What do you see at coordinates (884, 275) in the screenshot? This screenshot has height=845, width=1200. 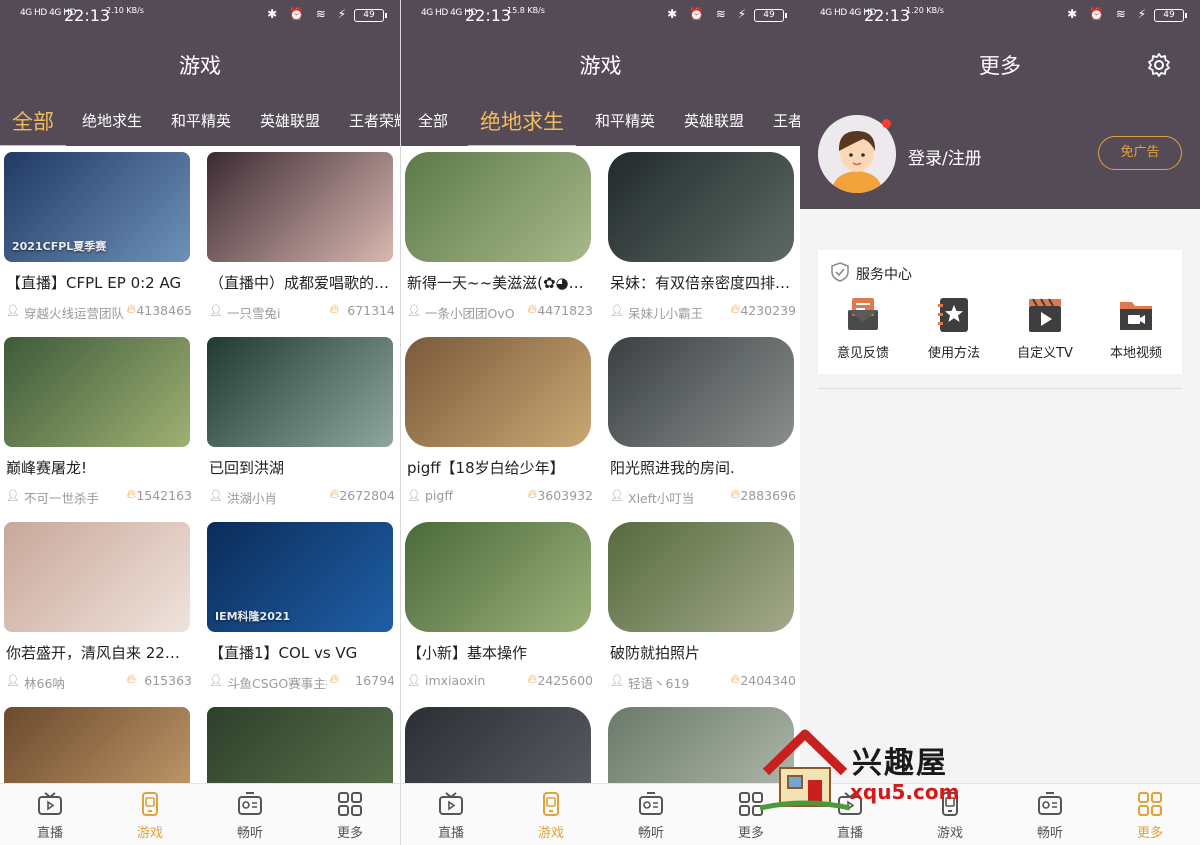 I see `service-center-title: 服务中心` at bounding box center [884, 275].